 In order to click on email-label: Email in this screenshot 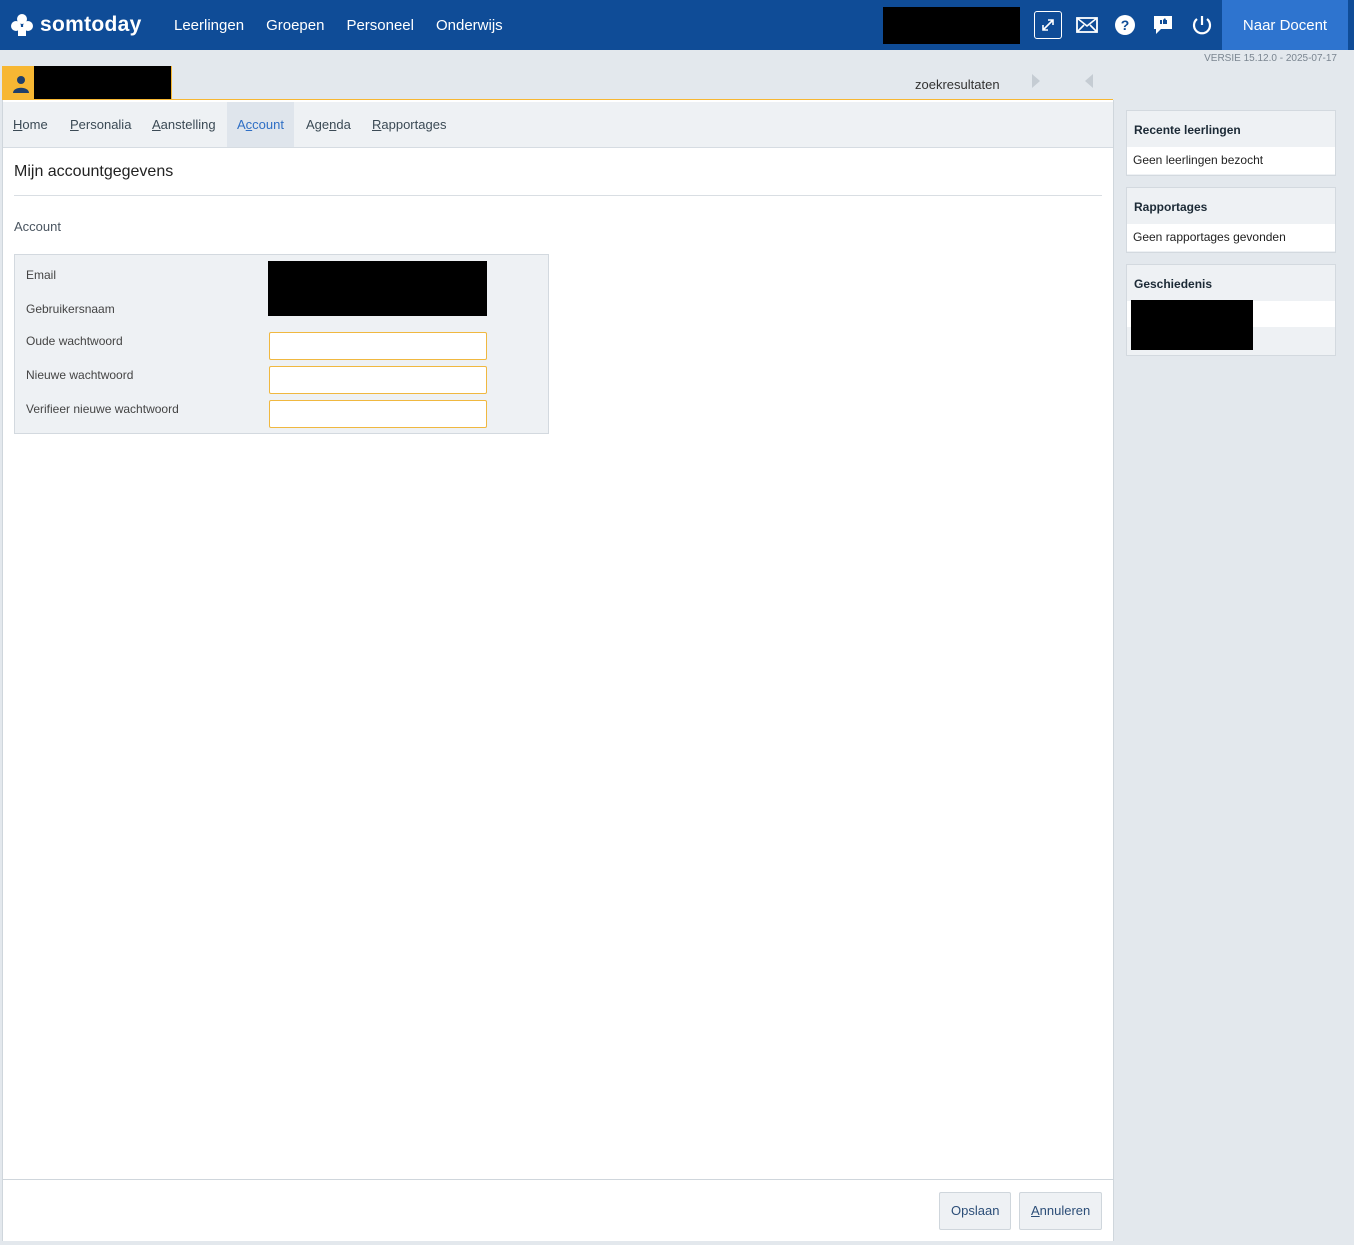, I will do `click(41, 275)`.